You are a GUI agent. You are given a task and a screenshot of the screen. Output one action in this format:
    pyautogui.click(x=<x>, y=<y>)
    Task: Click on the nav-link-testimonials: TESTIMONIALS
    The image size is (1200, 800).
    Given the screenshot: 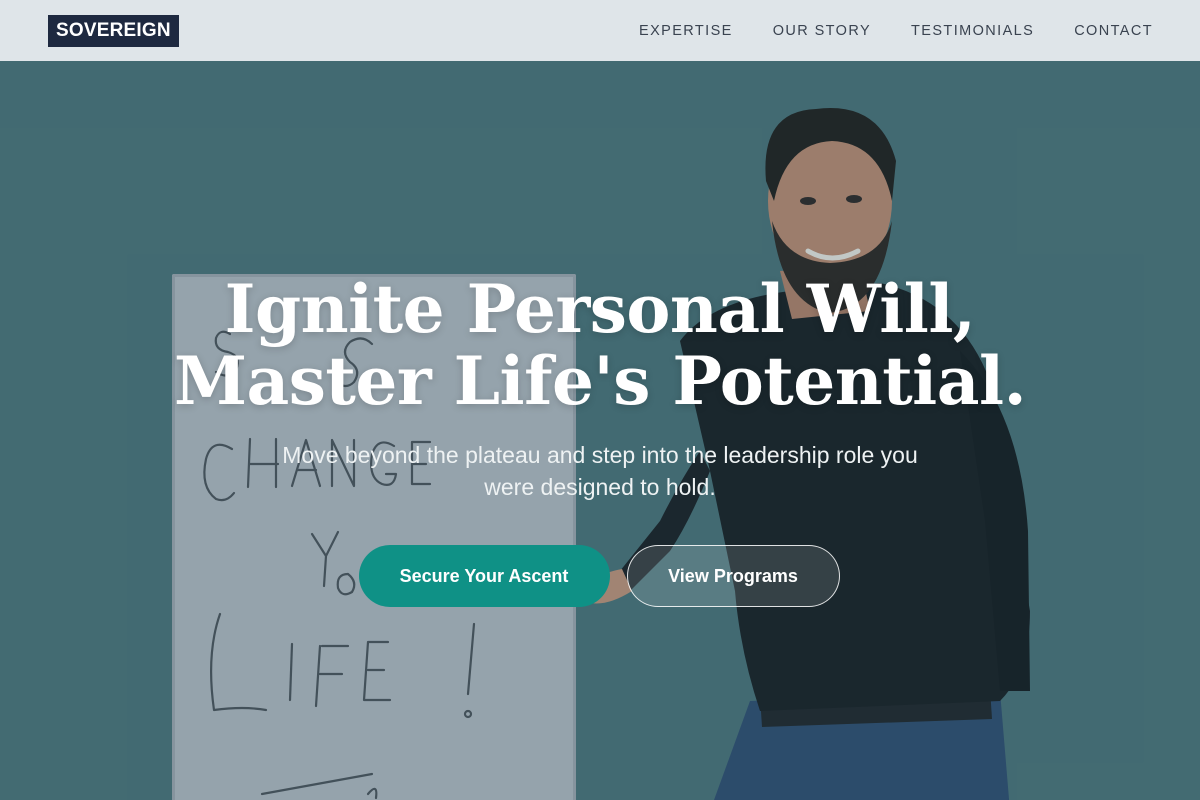 What is the action you would take?
    pyautogui.click(x=972, y=31)
    